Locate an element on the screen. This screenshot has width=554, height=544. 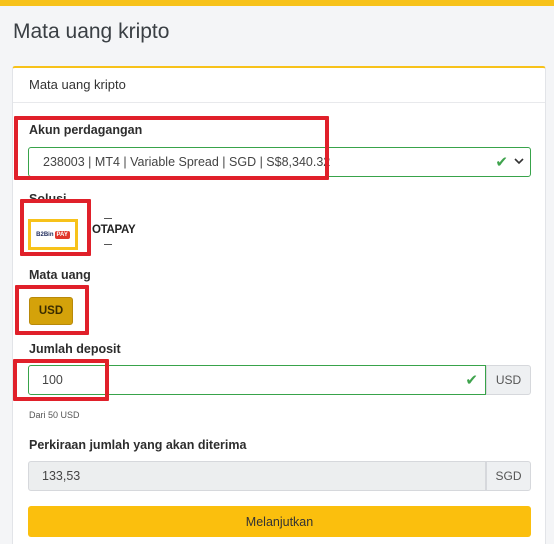
estimate-value: 133,53 is located at coordinates (61, 476).